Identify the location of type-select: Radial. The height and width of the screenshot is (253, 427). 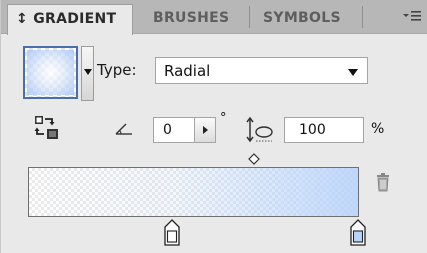
(261, 70).